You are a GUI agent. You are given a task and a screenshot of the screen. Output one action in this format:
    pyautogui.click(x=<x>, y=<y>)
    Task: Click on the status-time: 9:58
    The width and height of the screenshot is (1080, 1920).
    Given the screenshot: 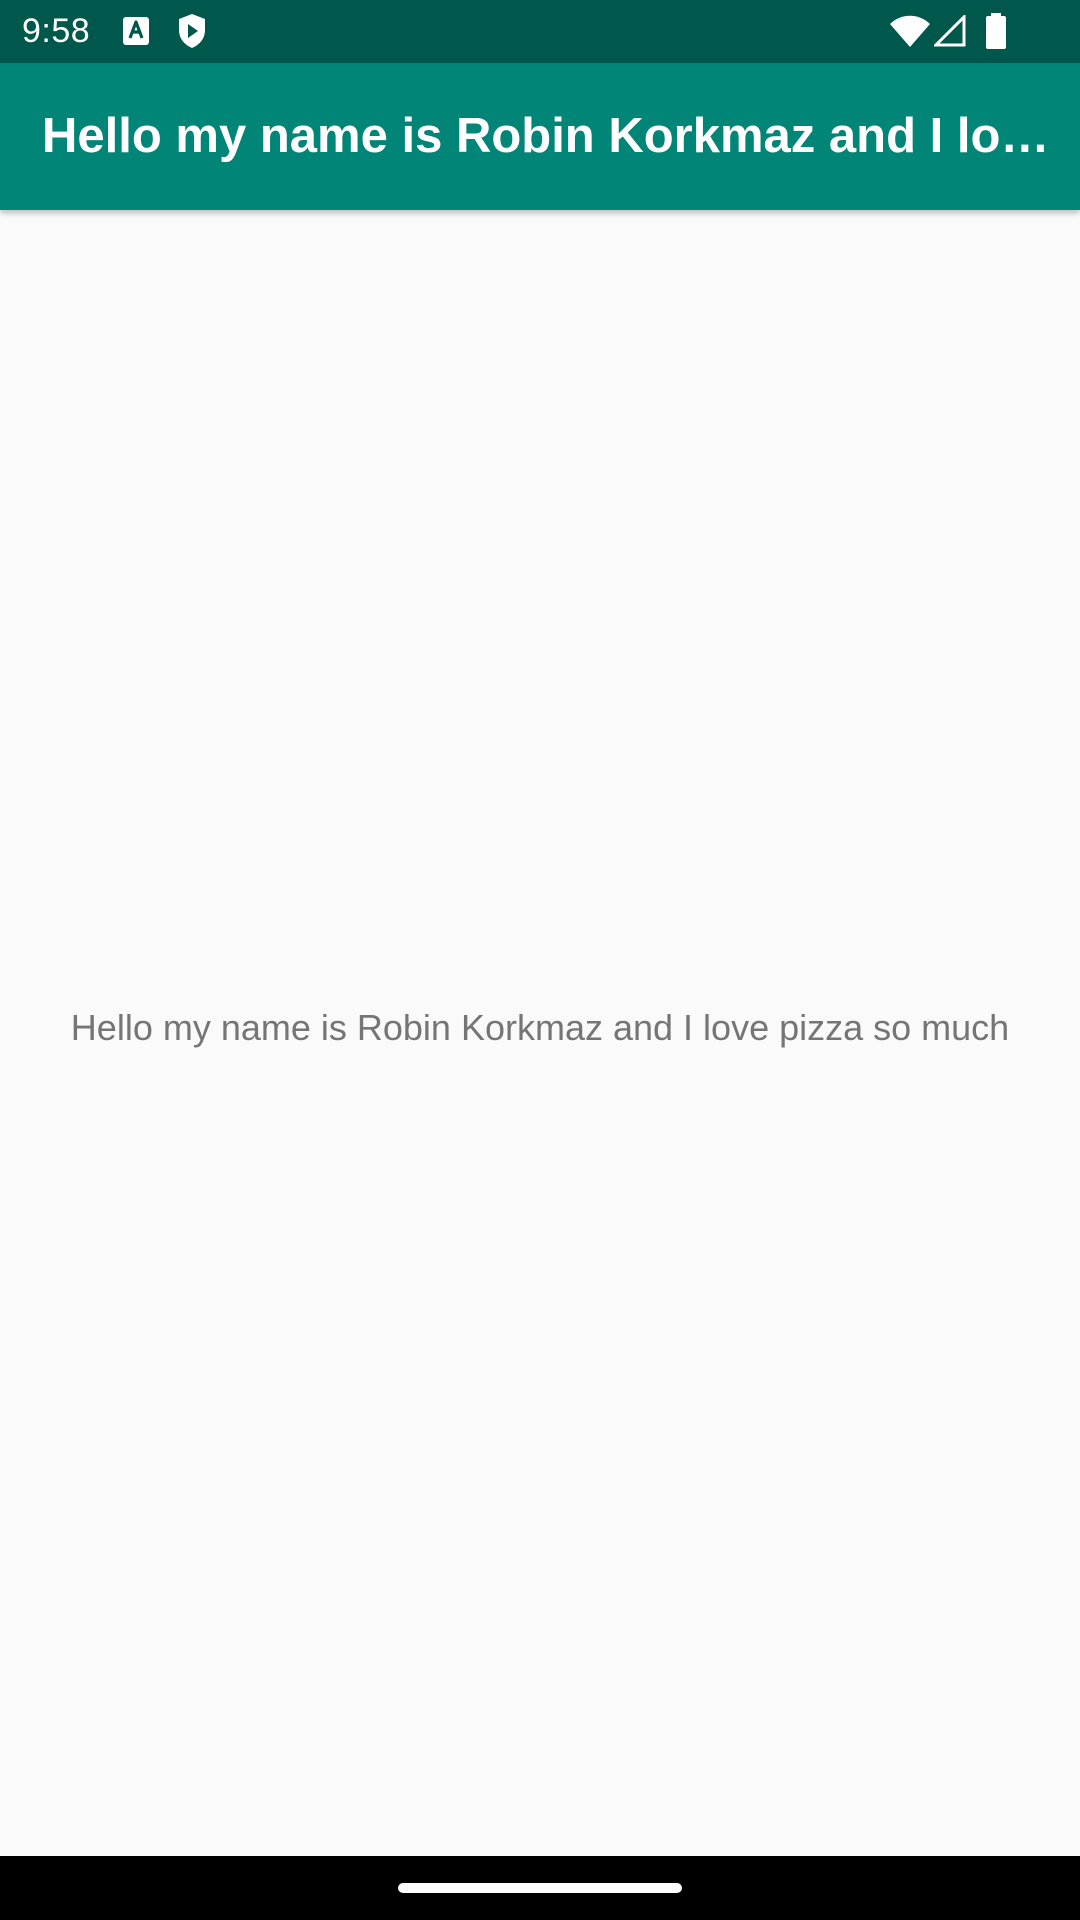 What is the action you would take?
    pyautogui.click(x=56, y=31)
    